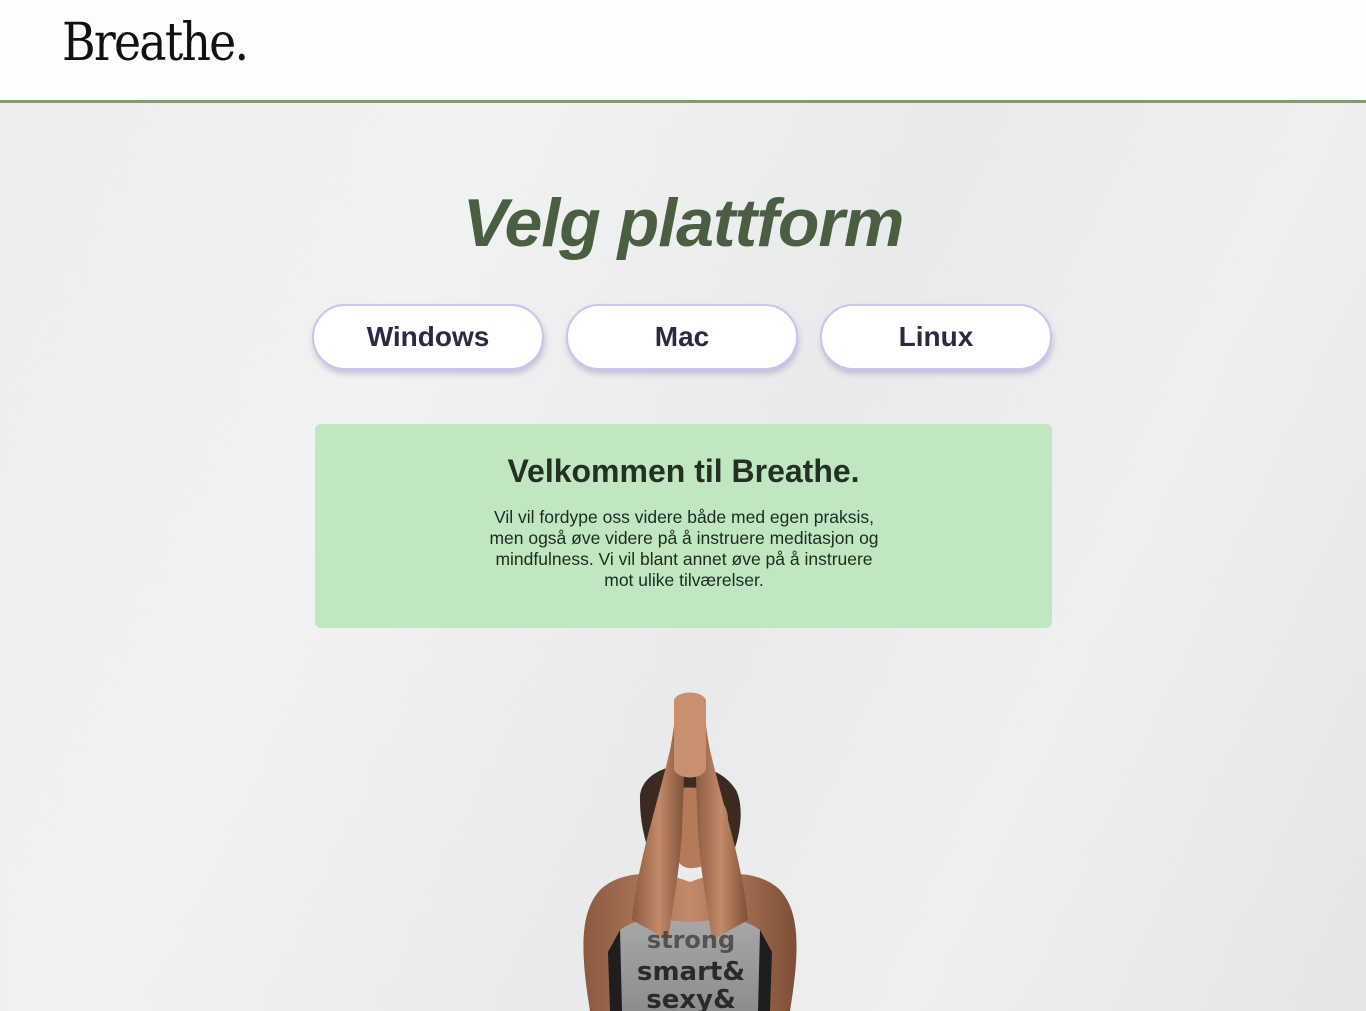 The height and width of the screenshot is (1011, 1366). I want to click on shirt-text-1: strong, so click(691, 940).